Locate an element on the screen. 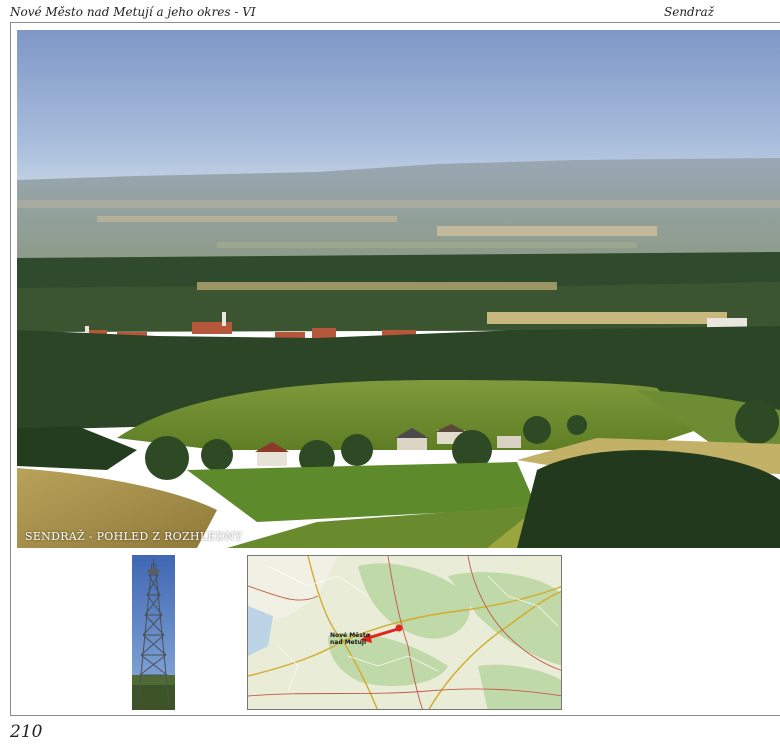 The image size is (780, 750). photo-caption: SENDRAŽ - POHLED Z ROZHLEDNY is located at coordinates (134, 536).